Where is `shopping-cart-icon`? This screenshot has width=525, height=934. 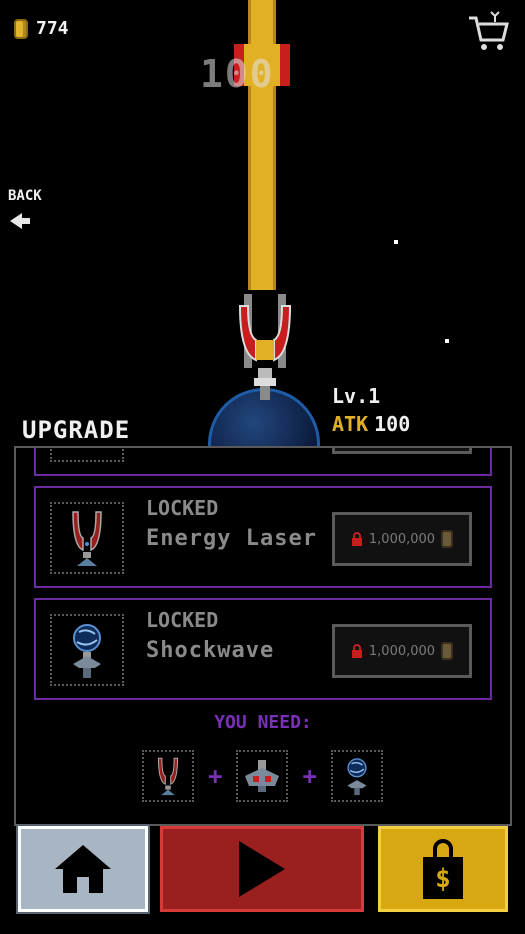 shopping-cart-icon is located at coordinates (489, 32).